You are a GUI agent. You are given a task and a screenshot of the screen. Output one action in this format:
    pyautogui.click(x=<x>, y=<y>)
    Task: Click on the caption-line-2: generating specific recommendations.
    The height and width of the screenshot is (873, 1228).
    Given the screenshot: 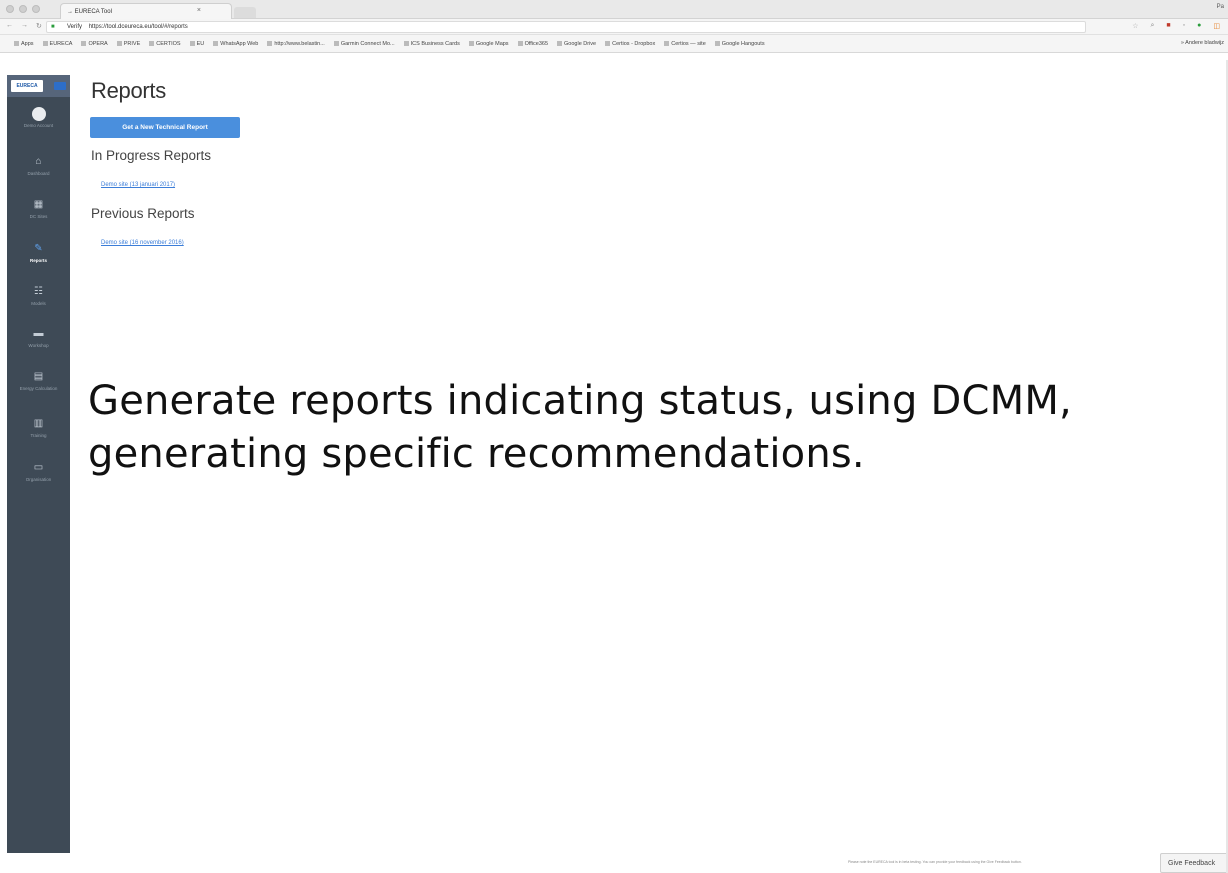 What is the action you would take?
    pyautogui.click(x=476, y=453)
    